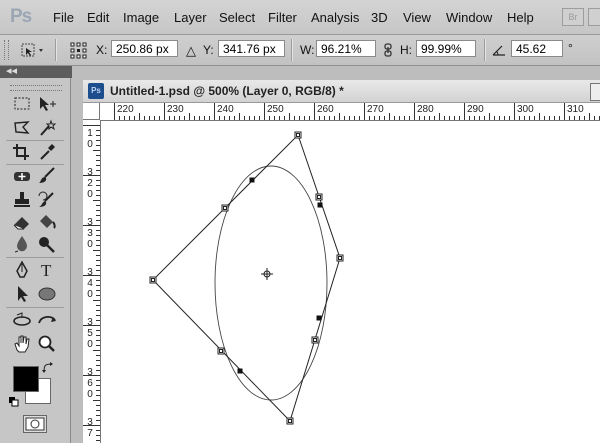 The image size is (600, 443). Describe the element at coordinates (267, 274) in the screenshot. I see `reference-point-marker` at that location.